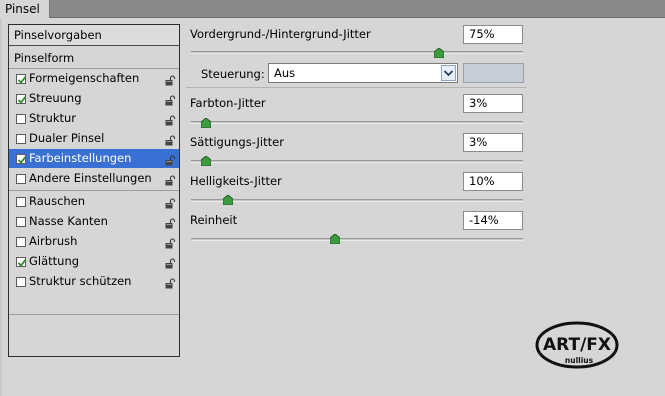 The width and height of the screenshot is (665, 396). What do you see at coordinates (94, 261) in the screenshot?
I see `option-row: Glättung` at bounding box center [94, 261].